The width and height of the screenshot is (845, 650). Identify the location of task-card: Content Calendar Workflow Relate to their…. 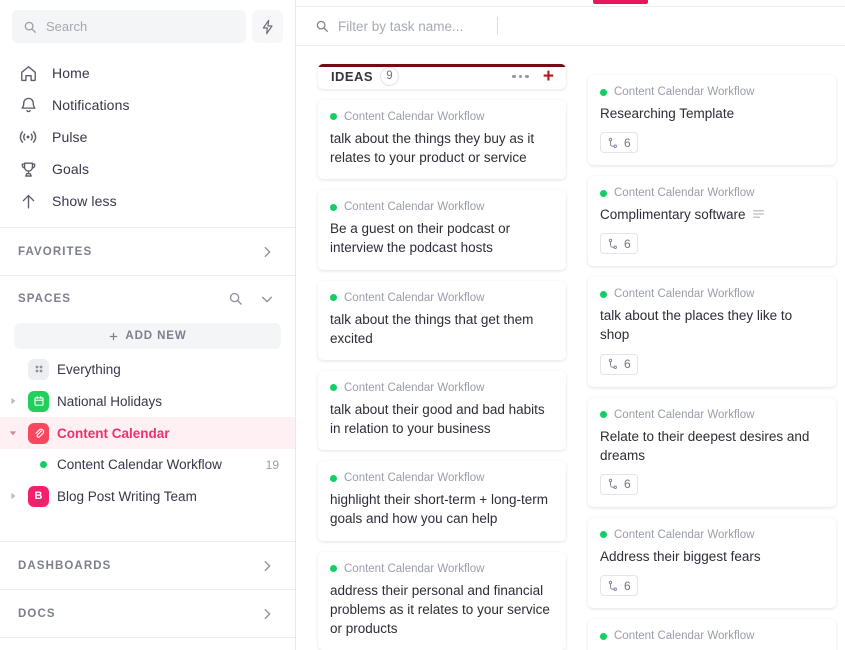
(712, 452).